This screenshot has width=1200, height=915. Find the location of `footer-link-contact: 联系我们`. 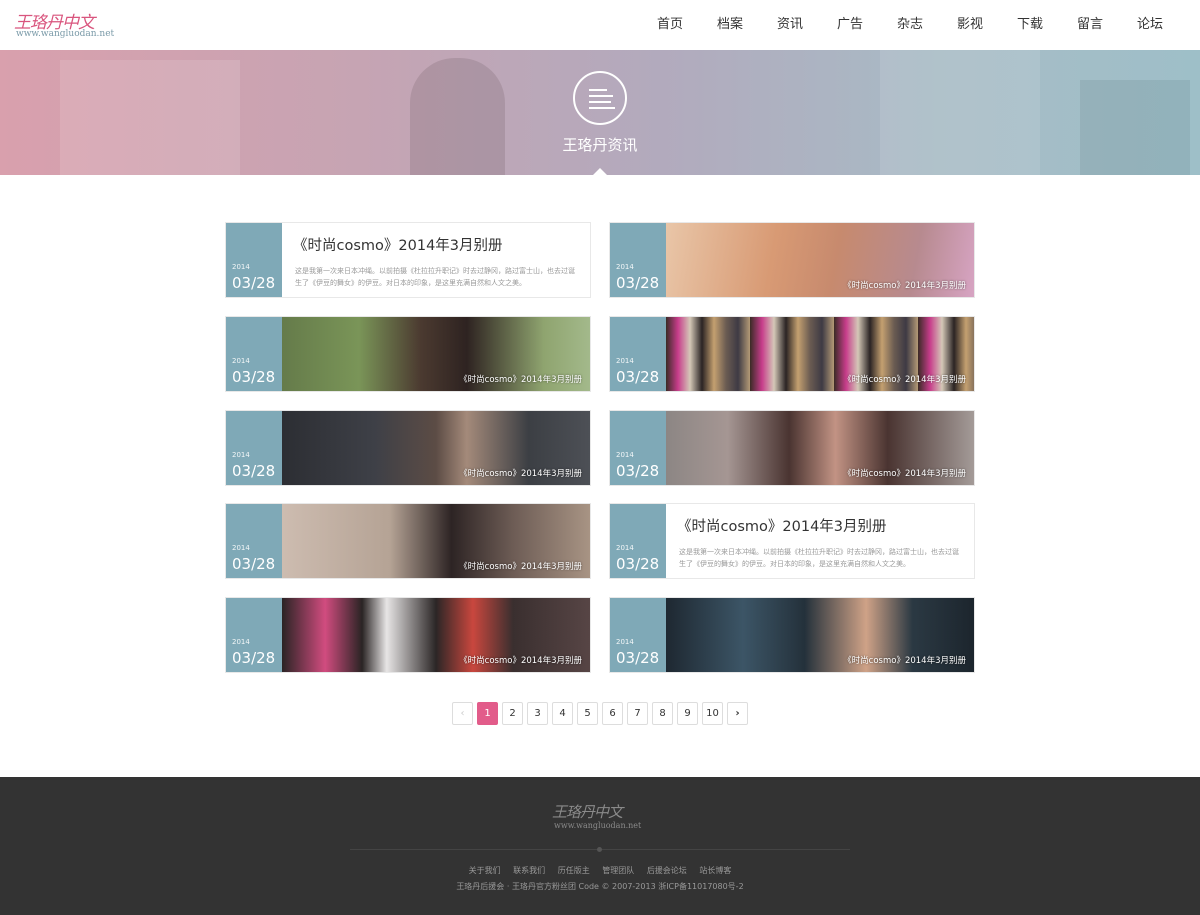

footer-link-contact: 联系我们 is located at coordinates (529, 870).